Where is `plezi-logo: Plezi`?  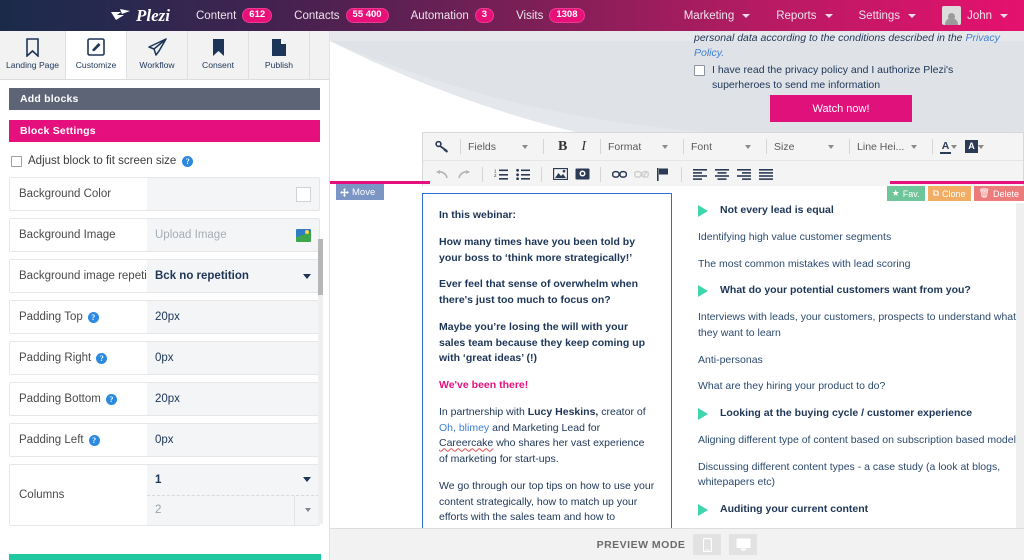
plezi-logo: Plezi is located at coordinates (140, 16).